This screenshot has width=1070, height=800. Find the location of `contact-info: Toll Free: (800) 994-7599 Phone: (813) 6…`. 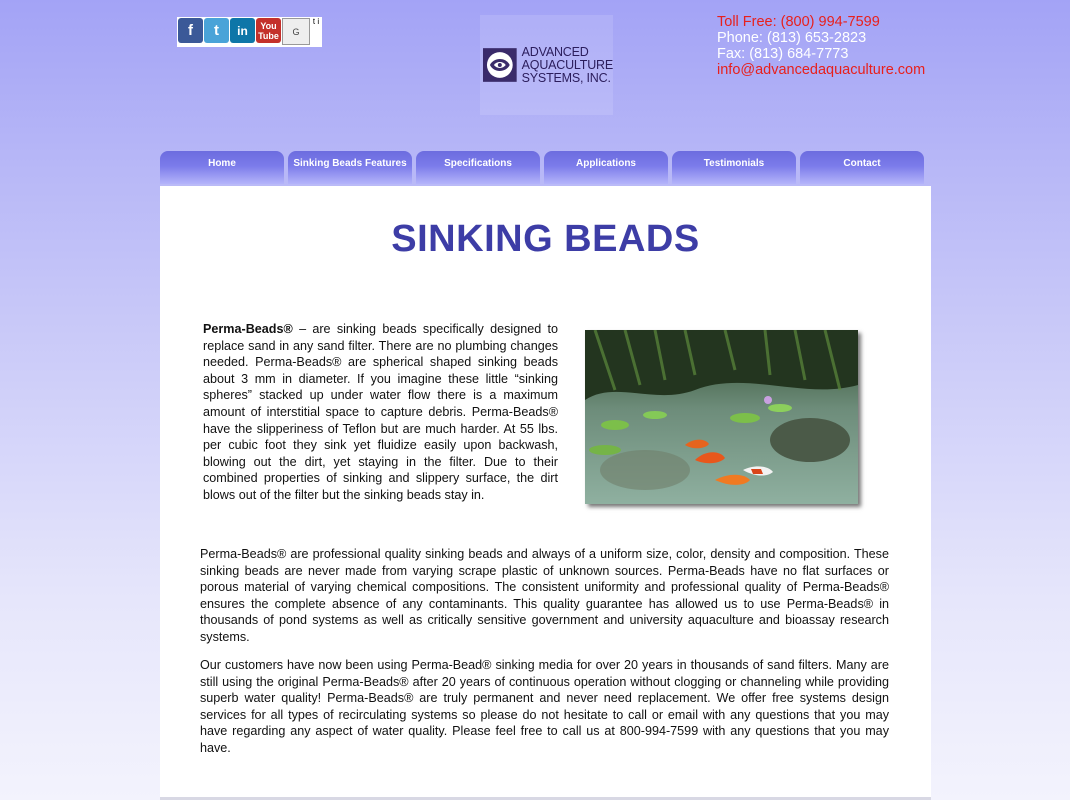

contact-info: Toll Free: (800) 994-7599 Phone: (813) 6… is located at coordinates (821, 46).